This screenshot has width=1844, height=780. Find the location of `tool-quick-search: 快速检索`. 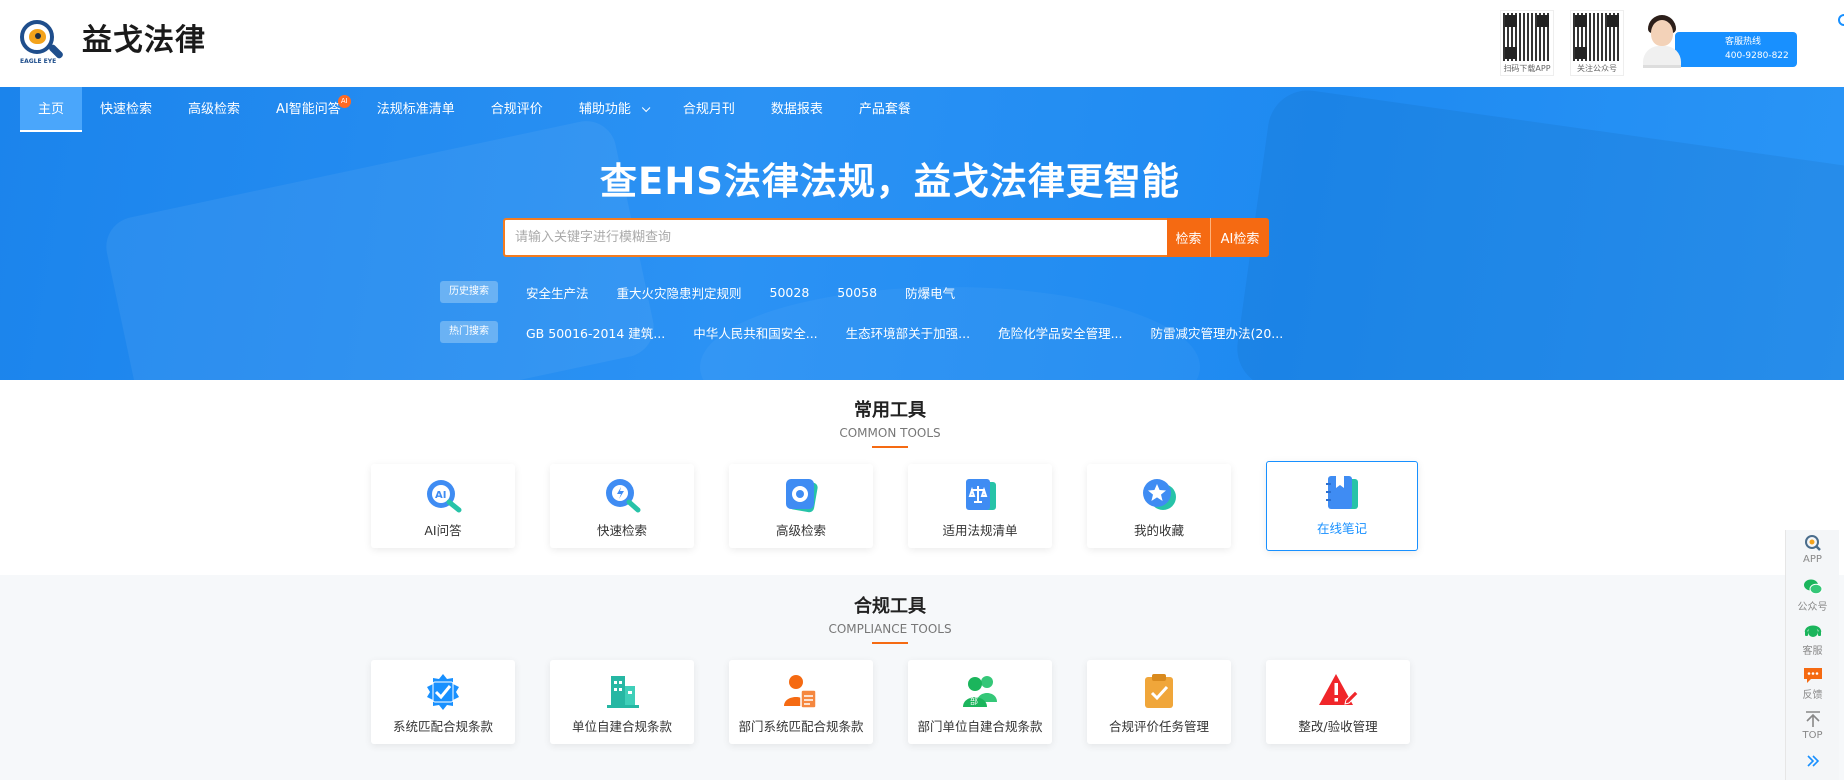

tool-quick-search: 快速检索 is located at coordinates (622, 506).